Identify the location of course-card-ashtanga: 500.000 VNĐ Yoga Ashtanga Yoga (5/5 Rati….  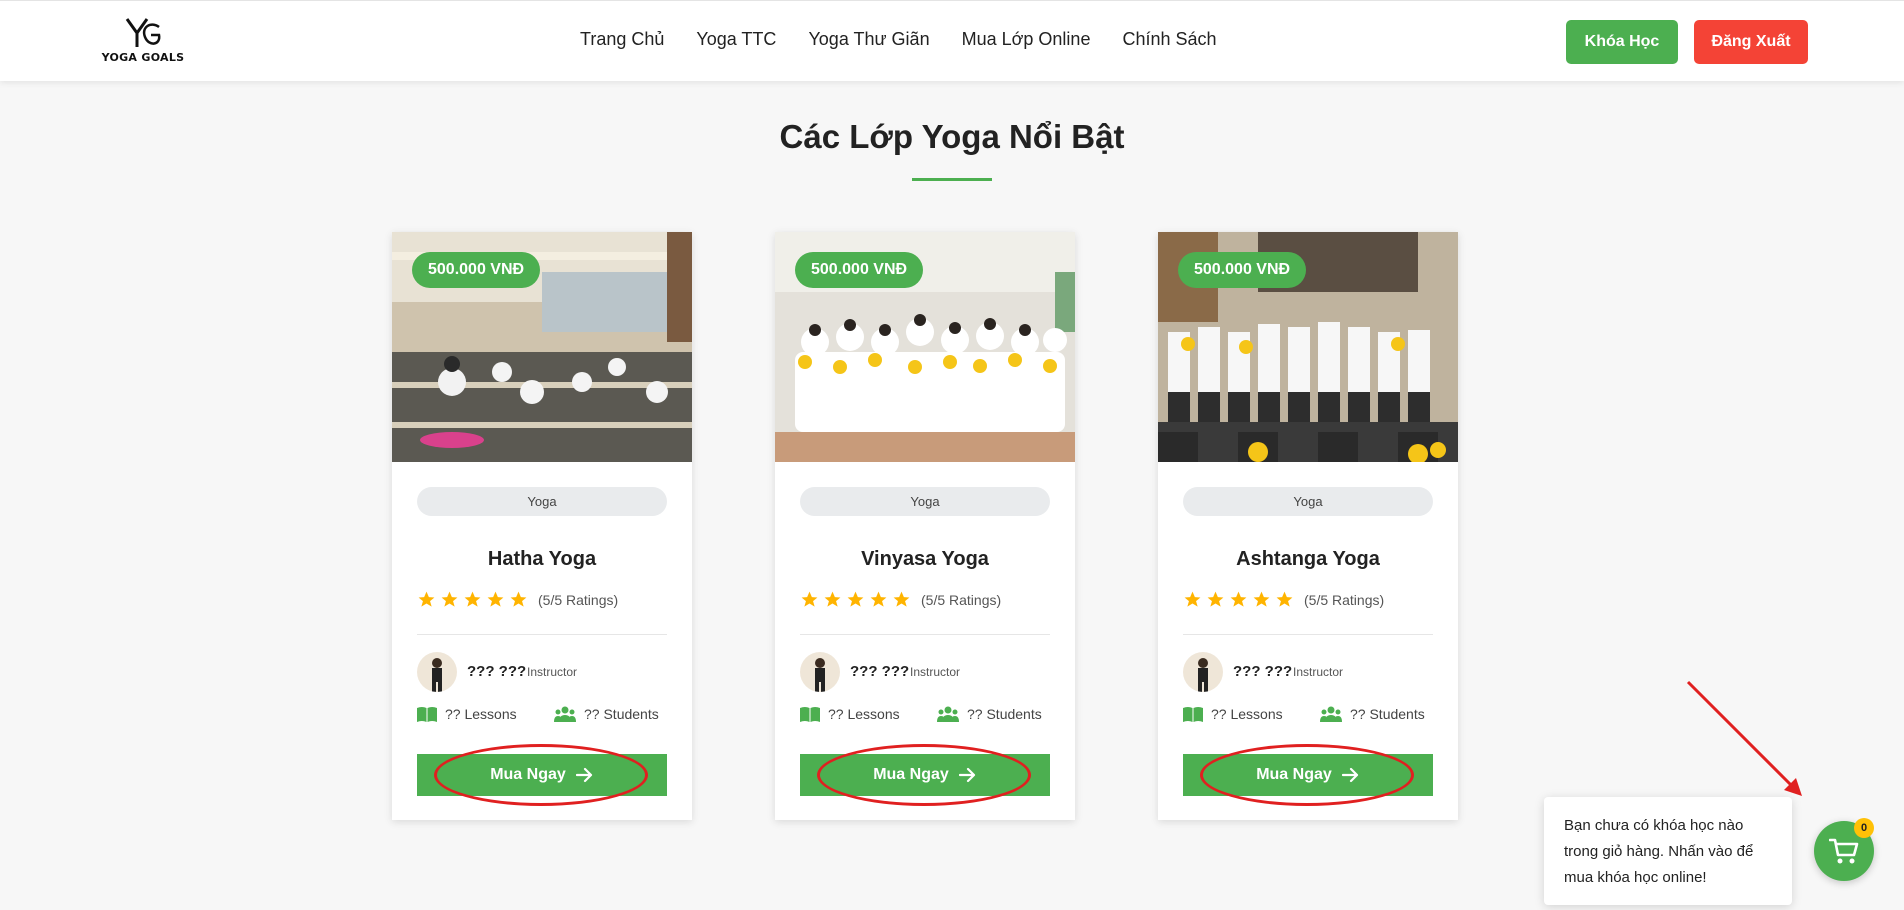
(1308, 526).